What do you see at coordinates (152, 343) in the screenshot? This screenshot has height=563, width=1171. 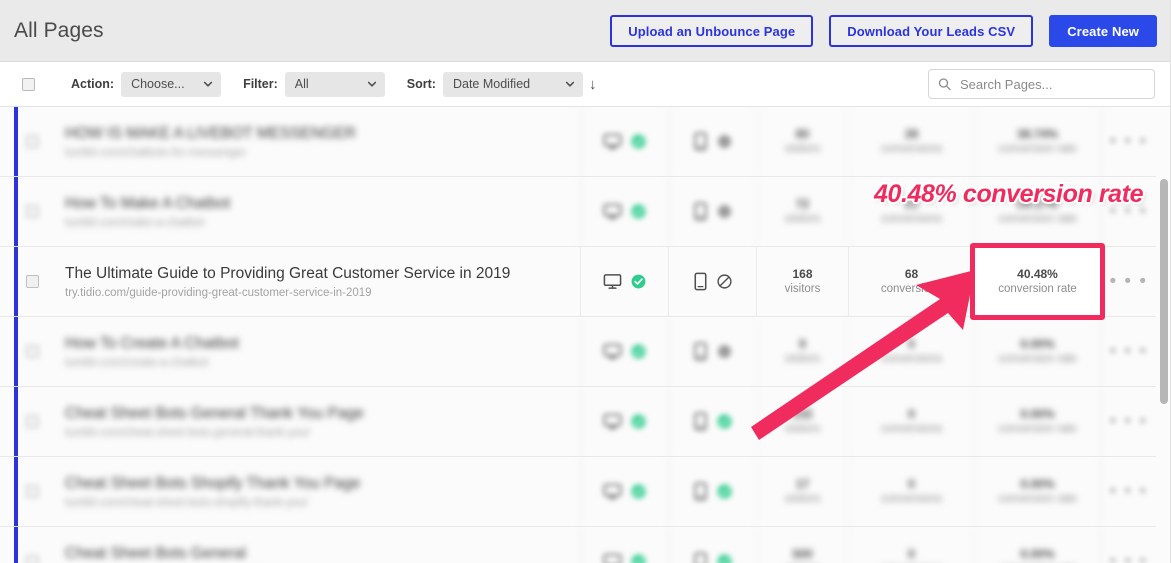 I see `row-title: How To Create A Chatbot` at bounding box center [152, 343].